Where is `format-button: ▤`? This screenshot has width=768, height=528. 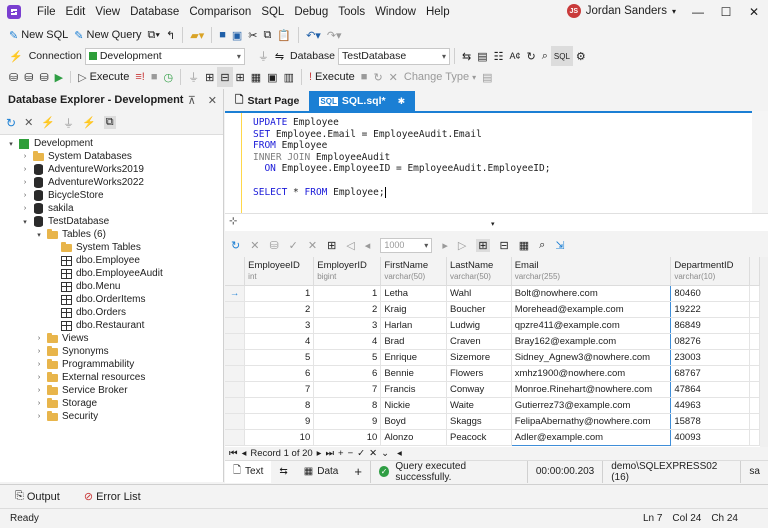 format-button: ▤ is located at coordinates (482, 56).